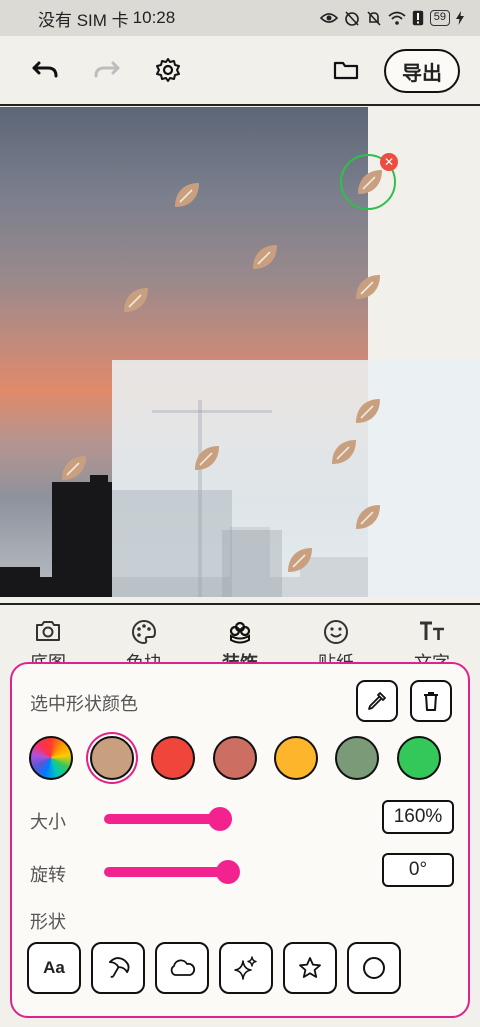 Image resolution: width=480 pixels, height=1027 pixels. Describe the element at coordinates (240, 18) in the screenshot. I see `status-bar: 没有 SIM 卡 10:28 59` at that location.